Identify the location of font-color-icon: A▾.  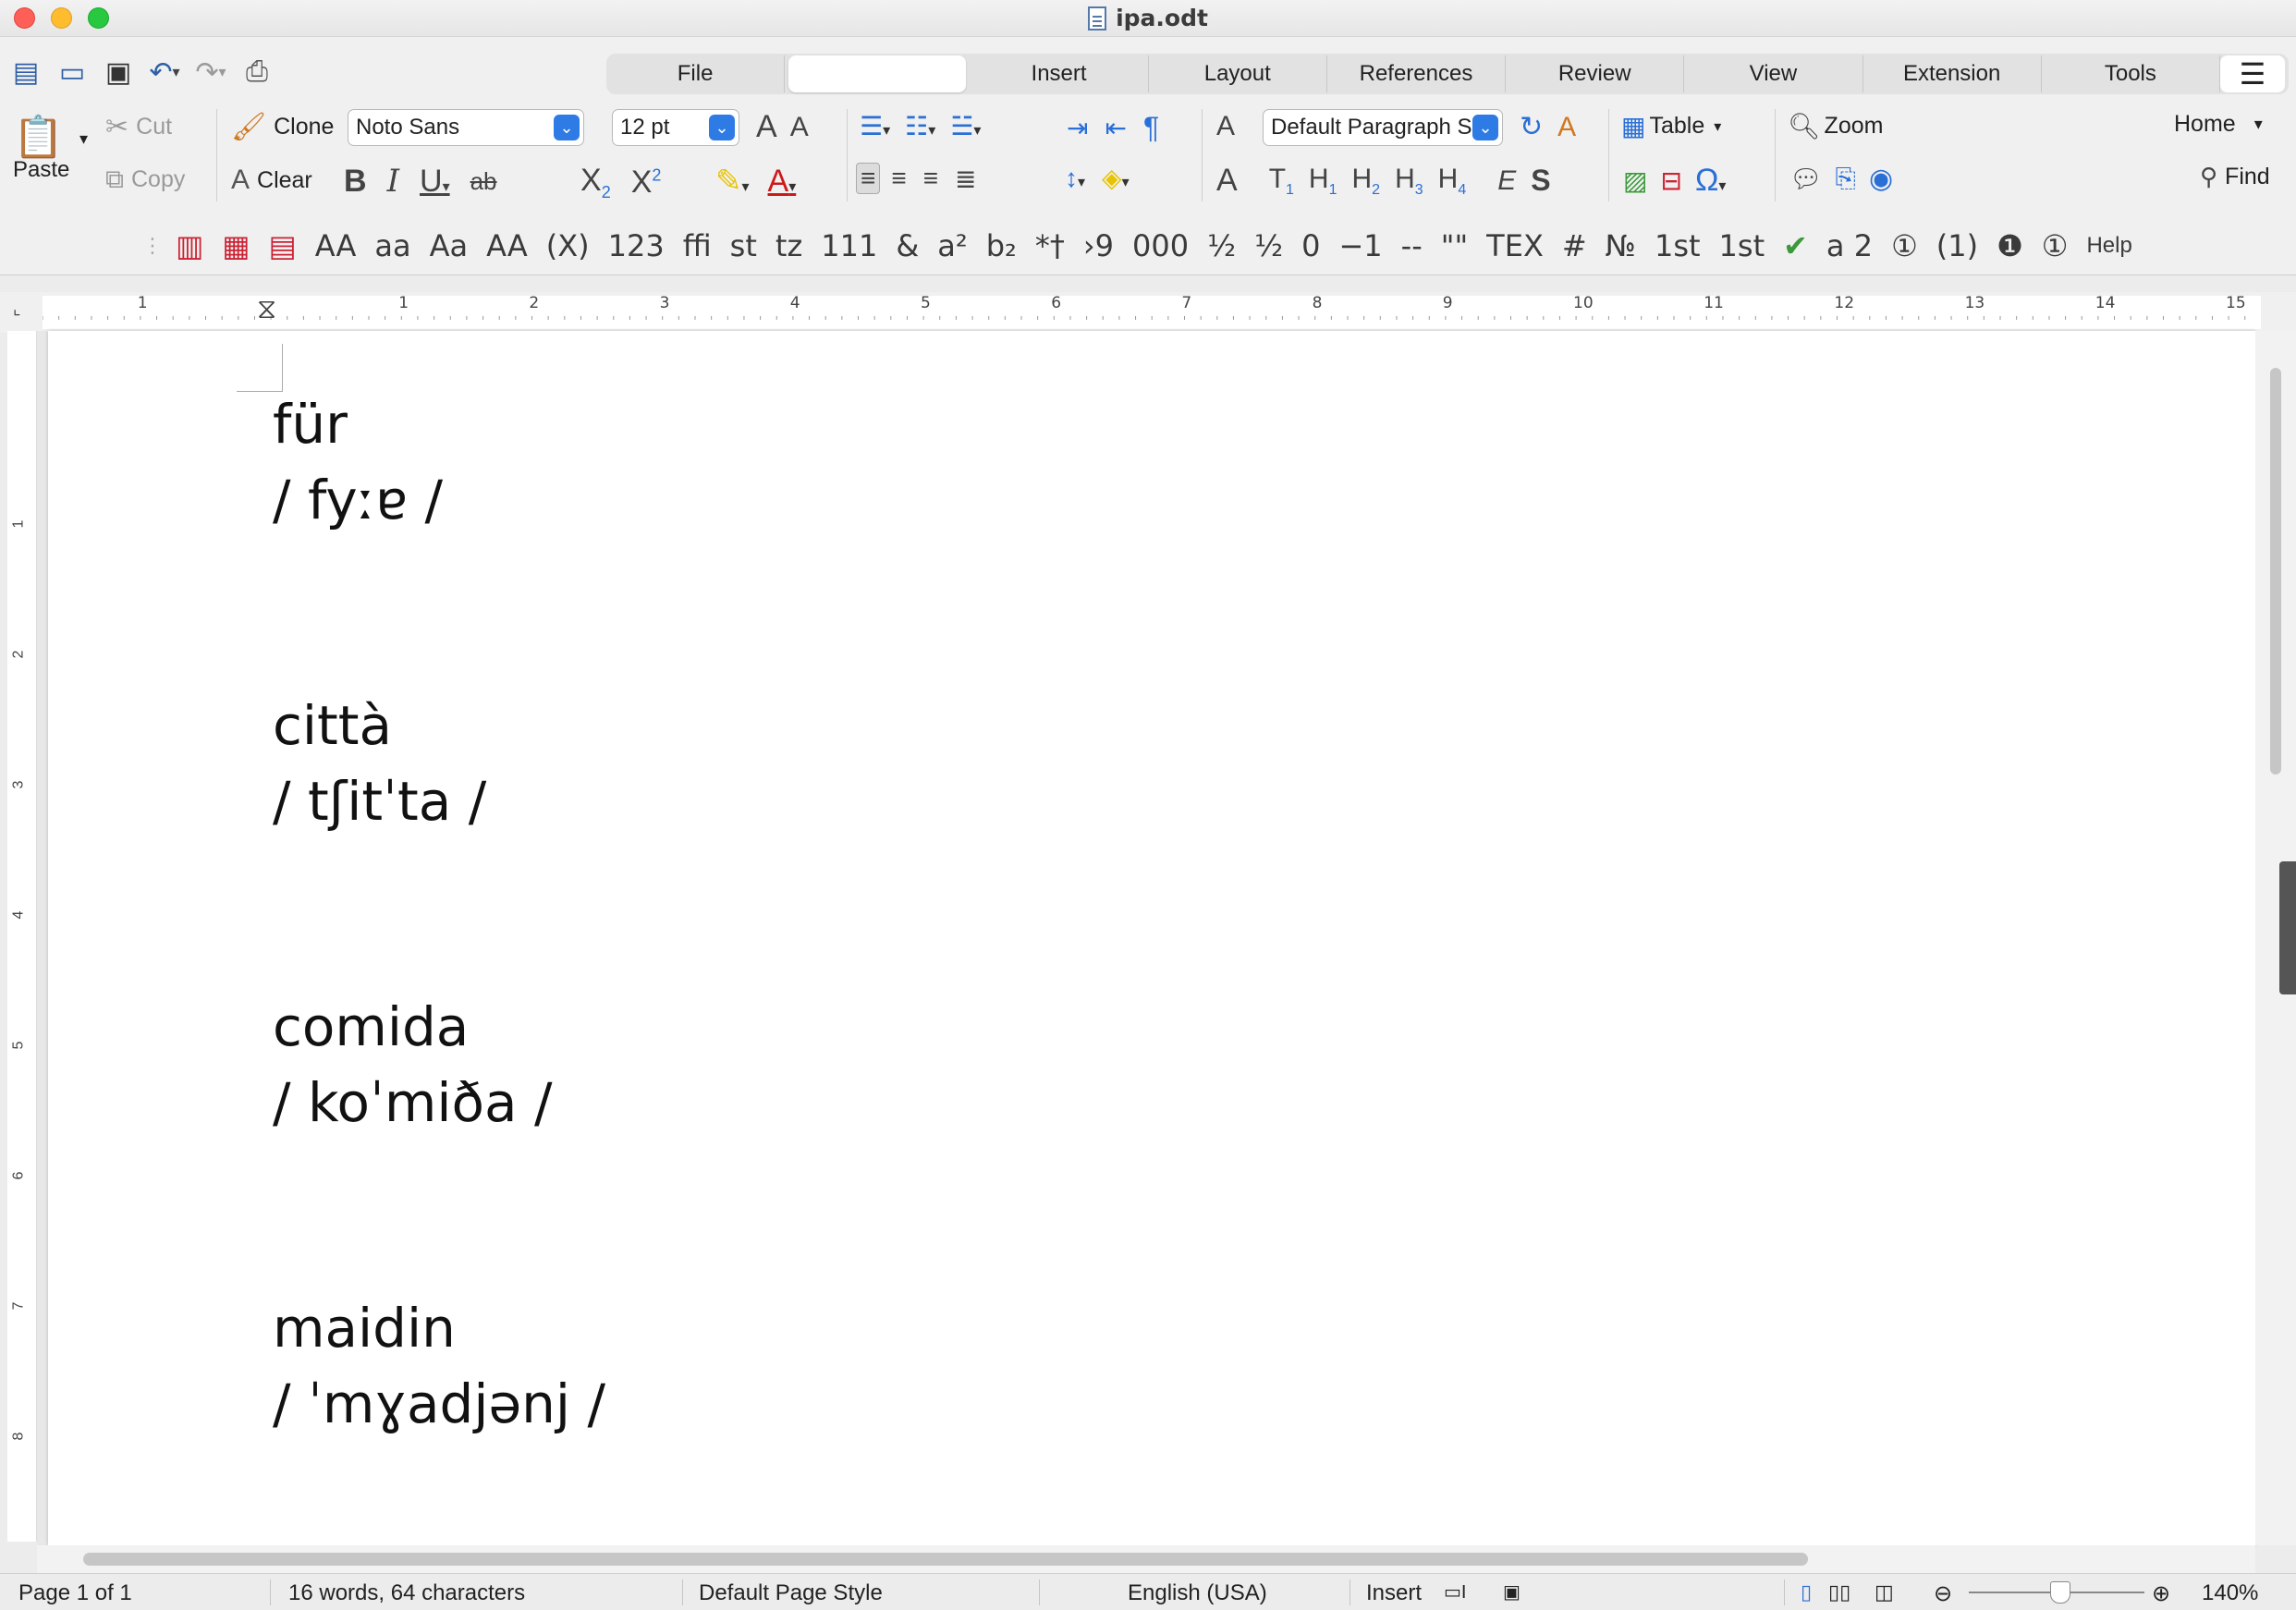
(783, 182).